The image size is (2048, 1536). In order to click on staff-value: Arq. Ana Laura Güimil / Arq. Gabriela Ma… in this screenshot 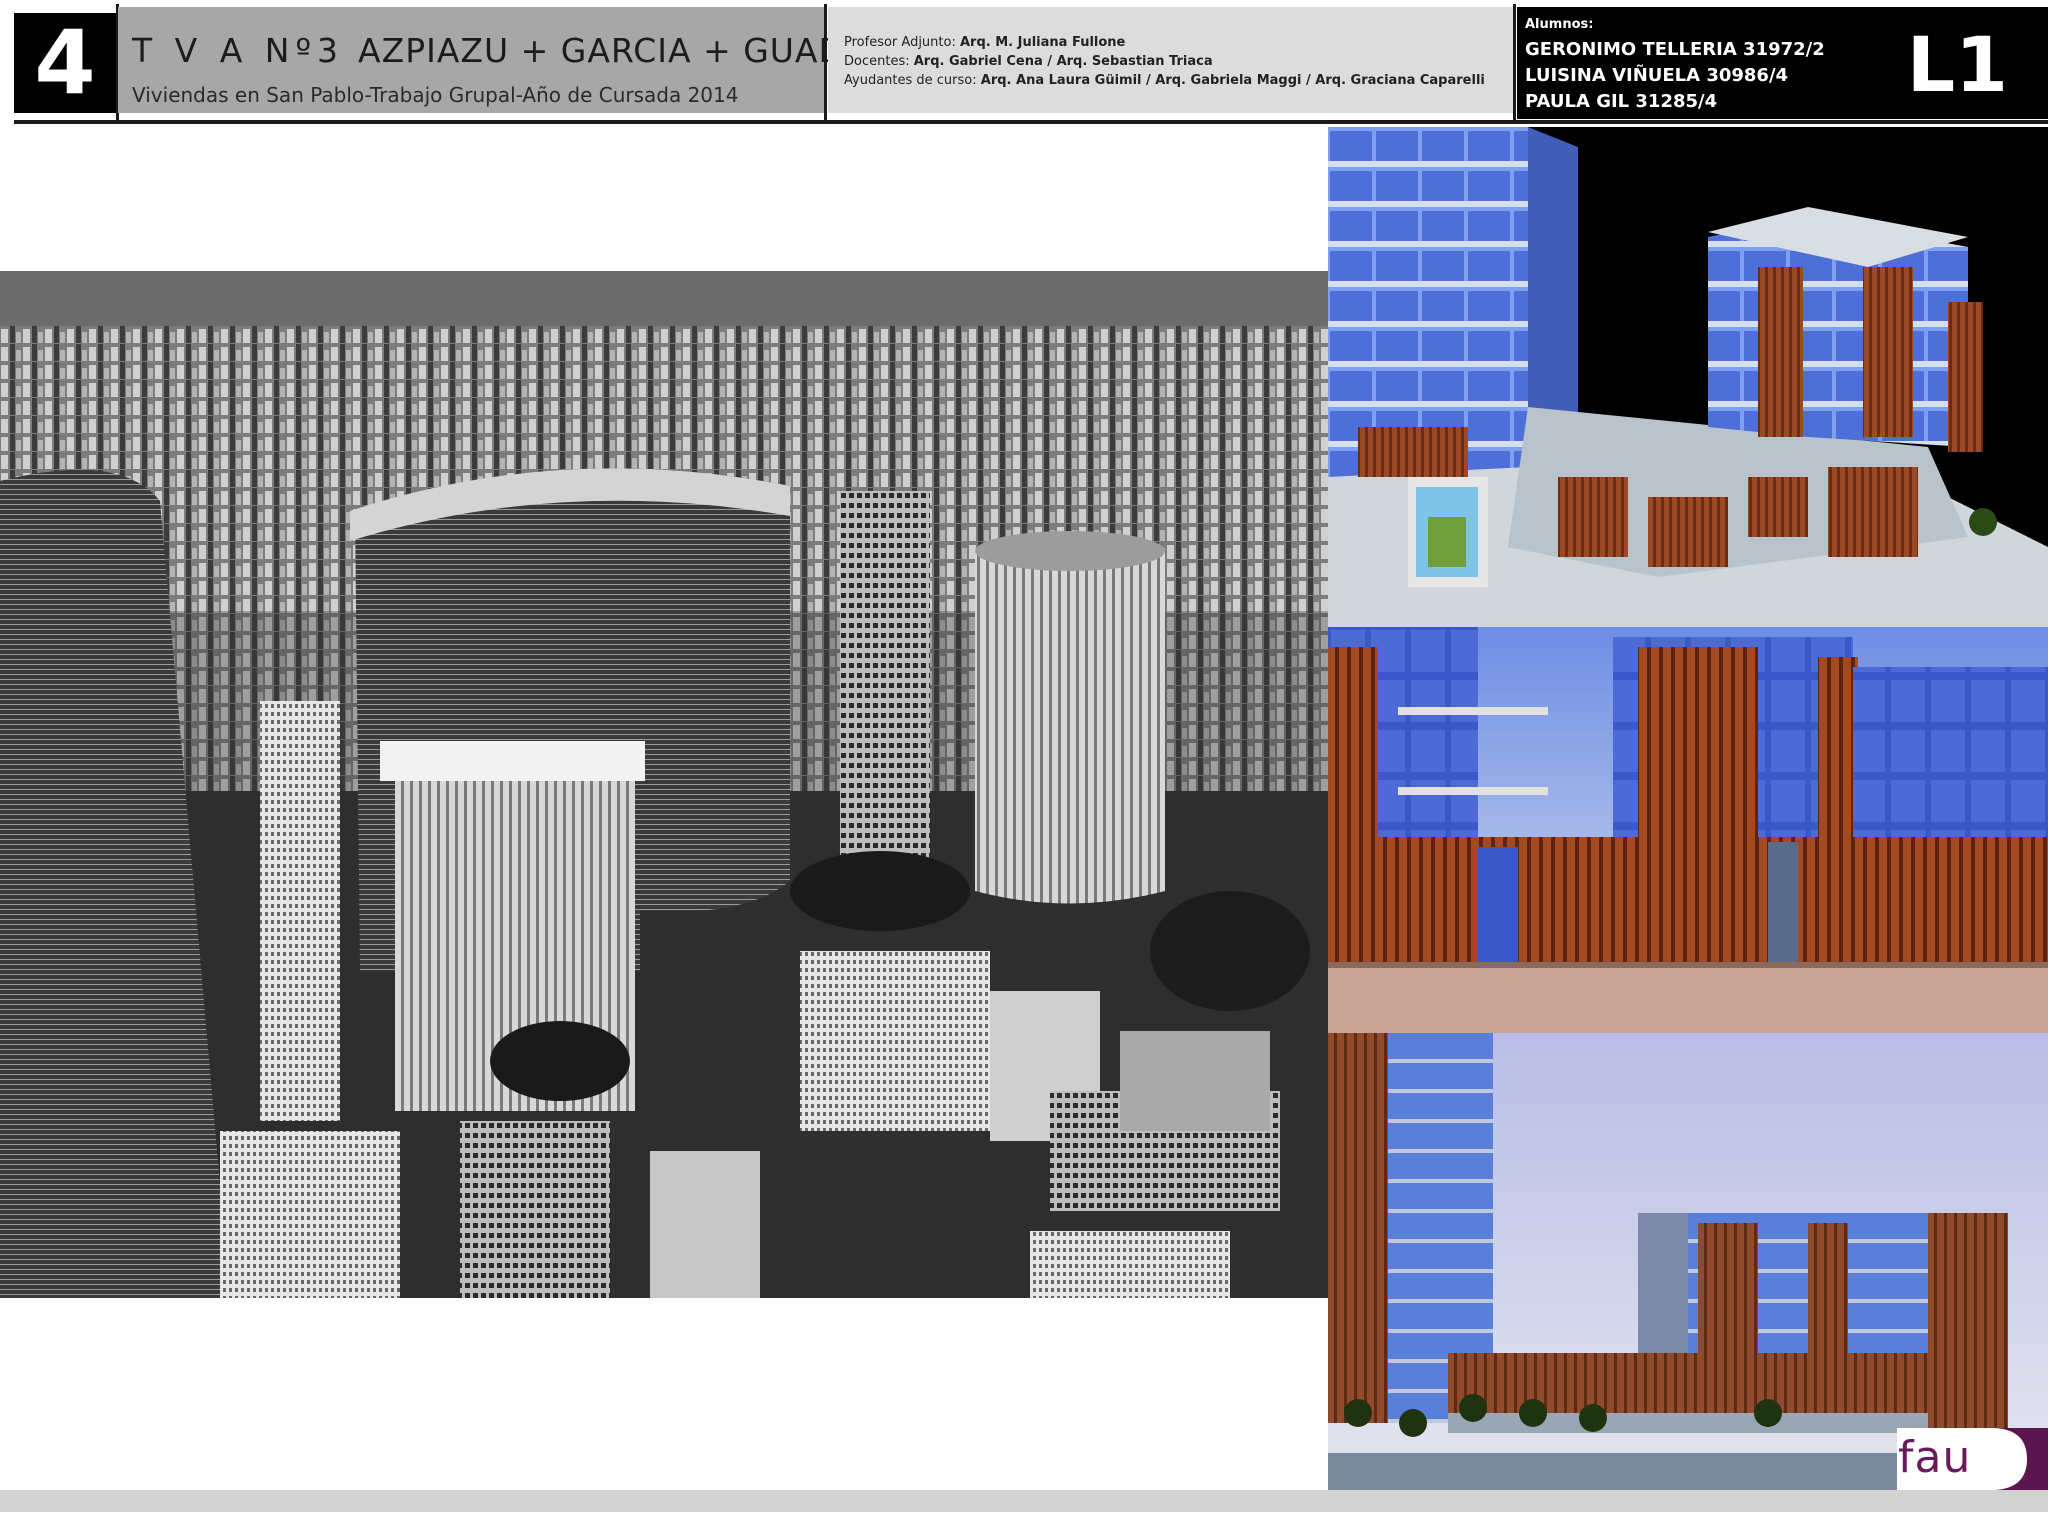, I will do `click(1232, 80)`.